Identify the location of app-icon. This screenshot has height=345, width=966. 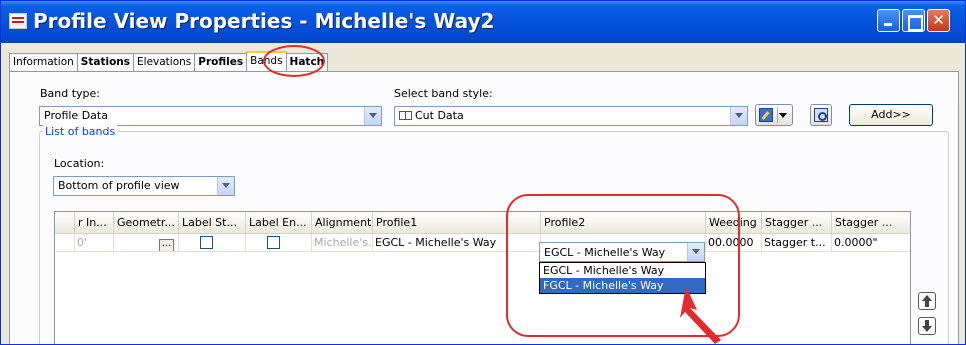
(18, 21).